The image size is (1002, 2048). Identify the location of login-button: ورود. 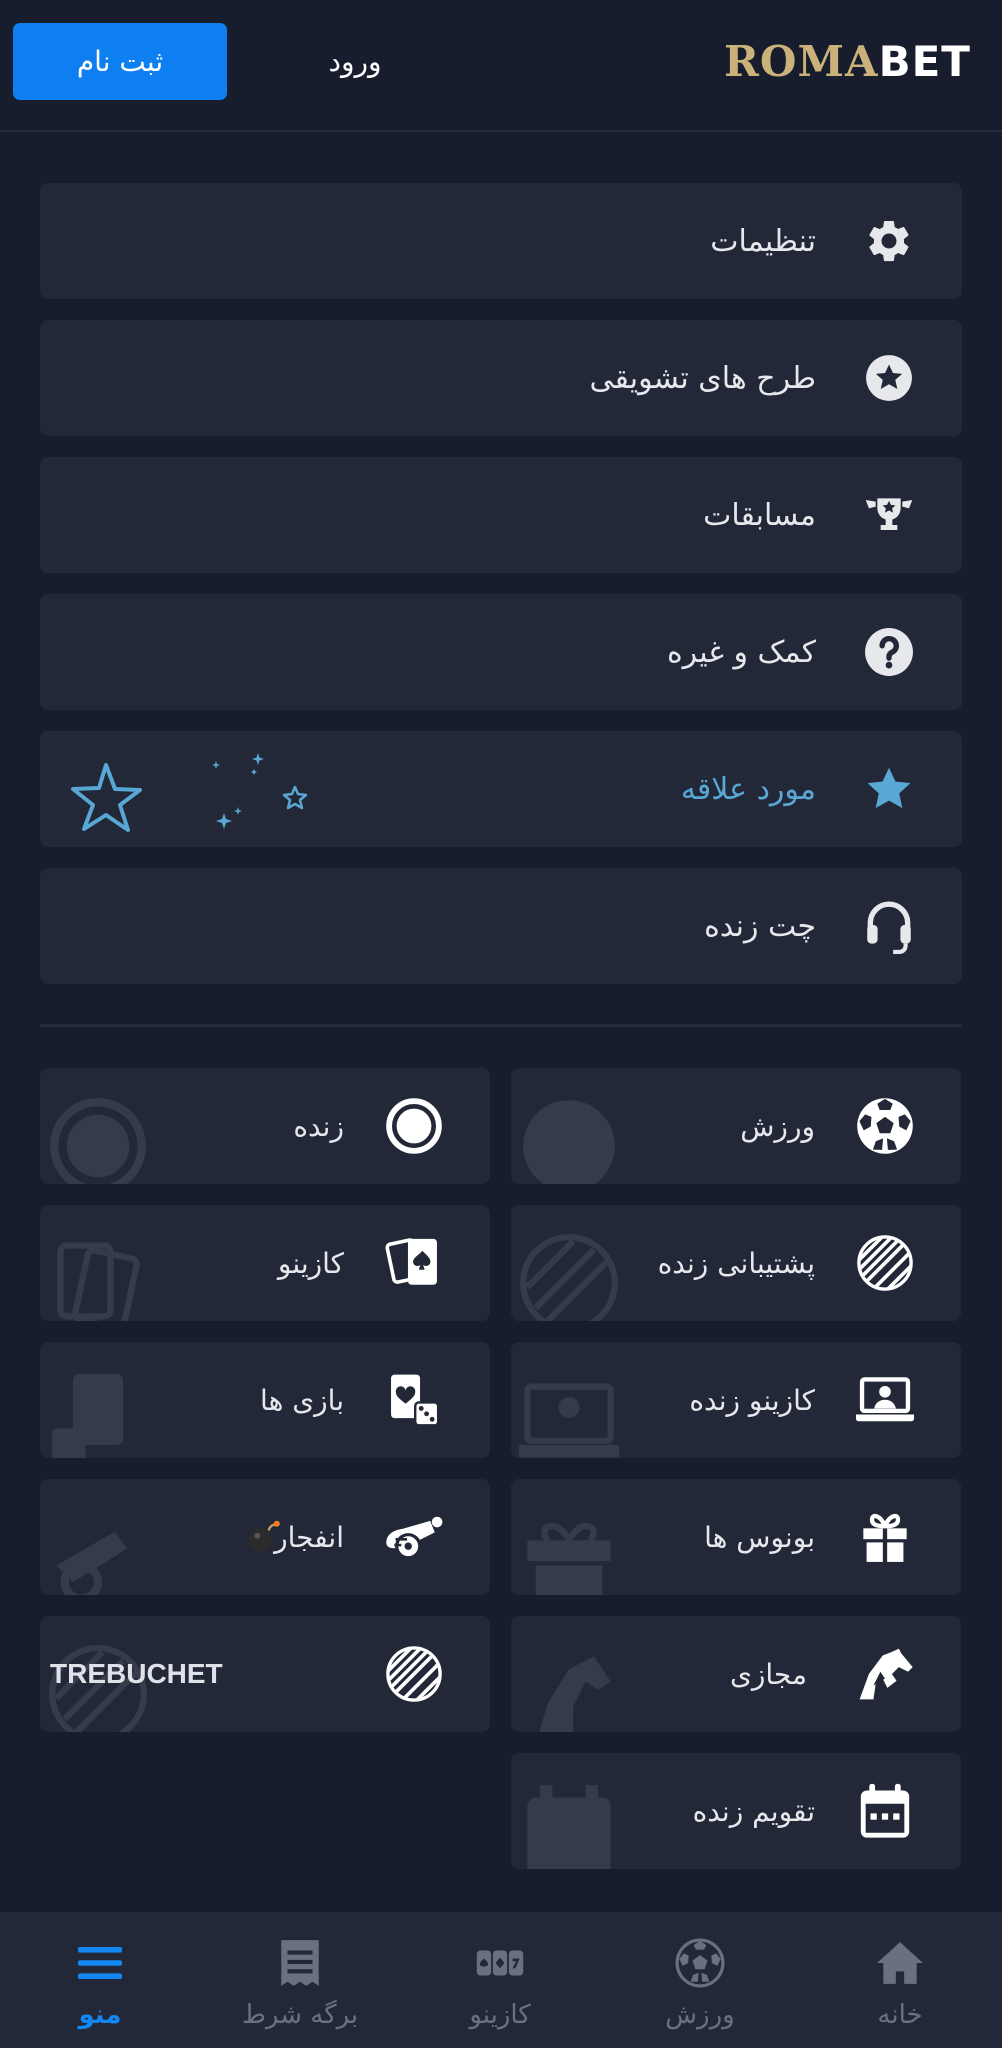
(355, 61).